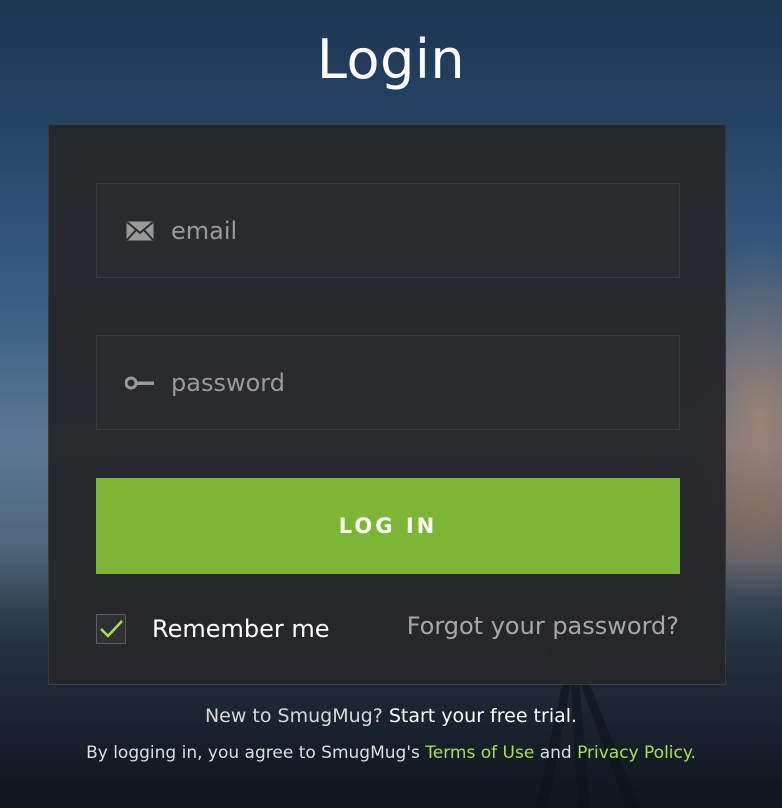 Image resolution: width=782 pixels, height=808 pixels. Describe the element at coordinates (293, 716) in the screenshot. I see `signup-prompt: New to SmugMug?` at that location.